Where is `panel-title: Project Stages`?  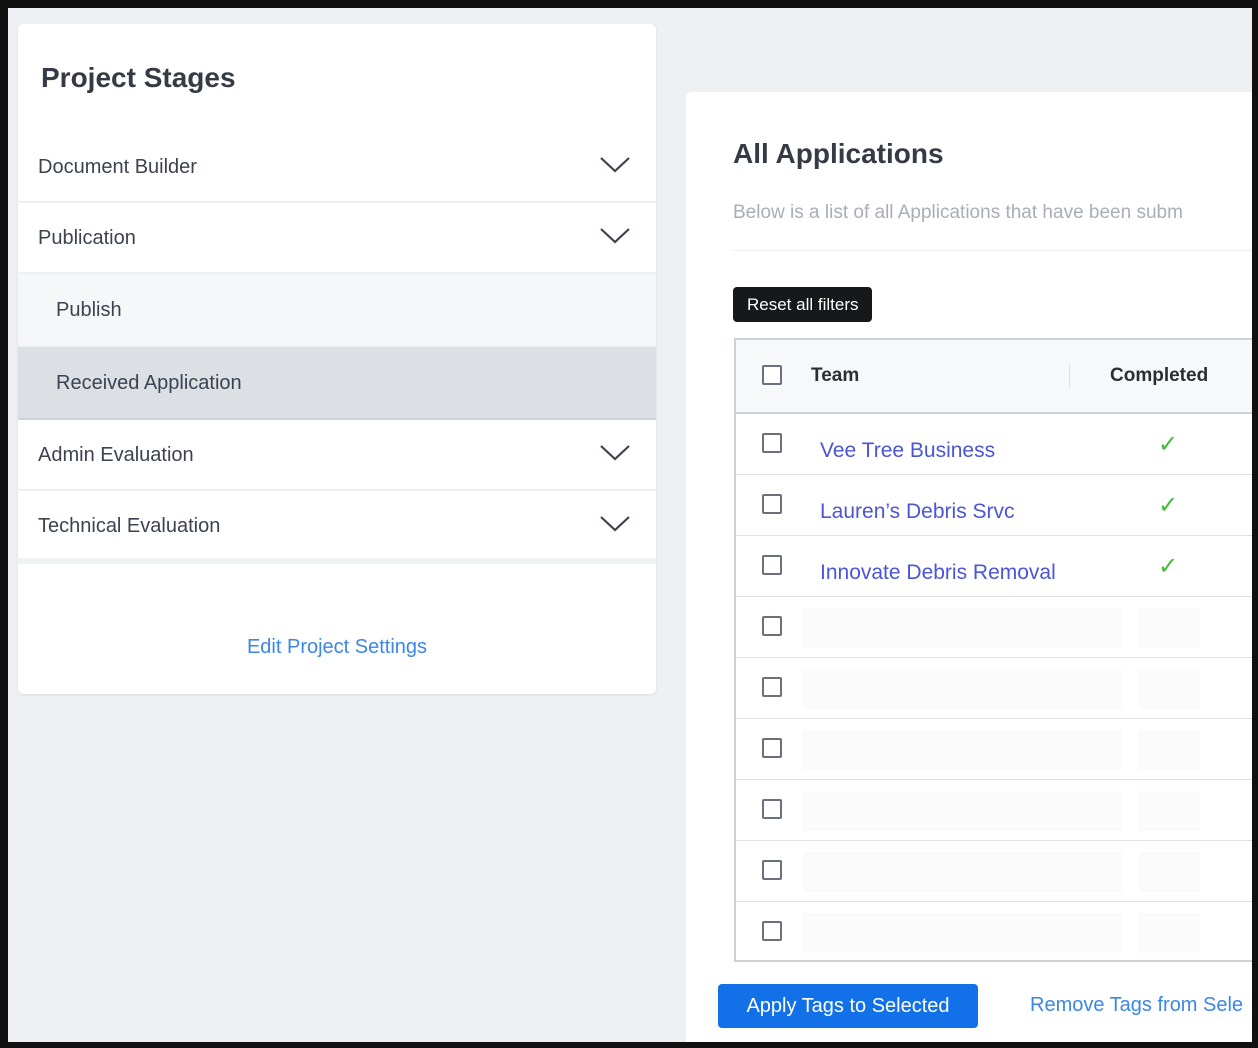 panel-title: Project Stages is located at coordinates (138, 77).